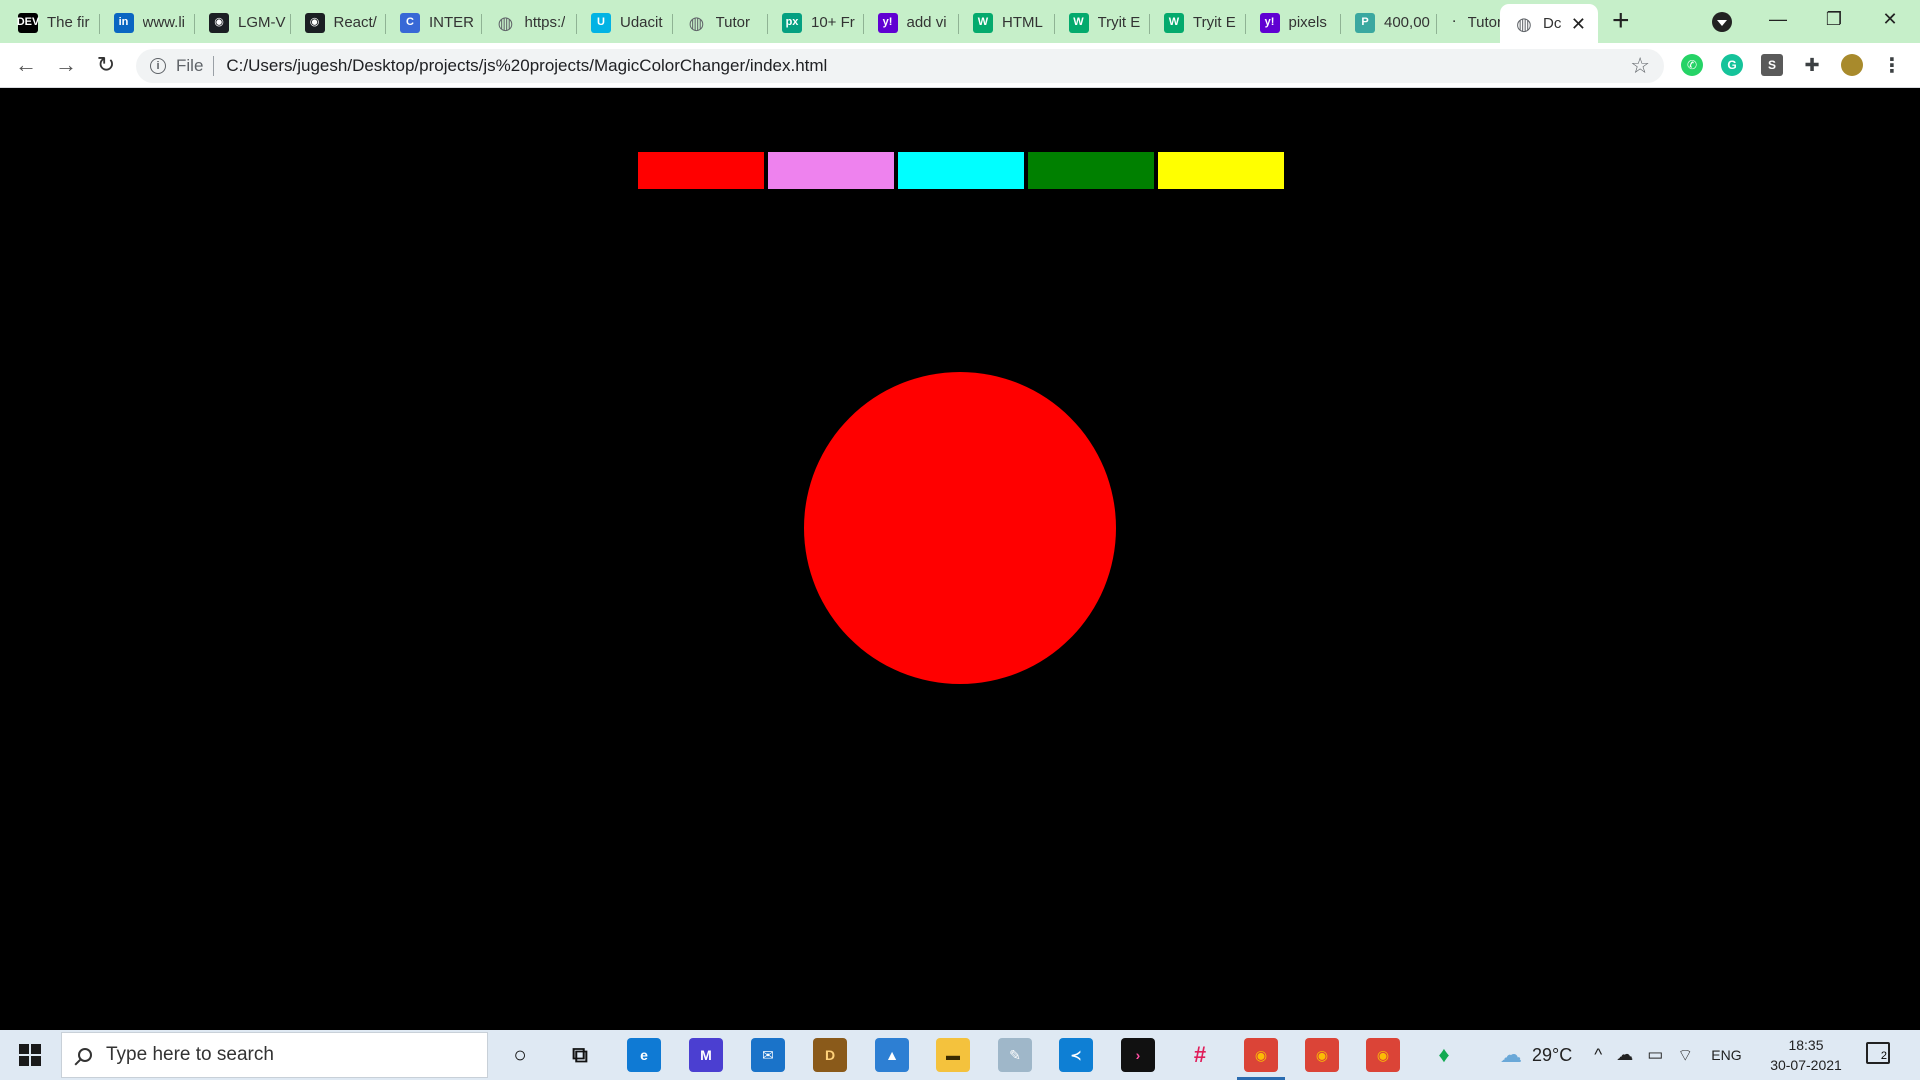 The height and width of the screenshot is (1080, 1920). I want to click on info-icon: i, so click(158, 66).